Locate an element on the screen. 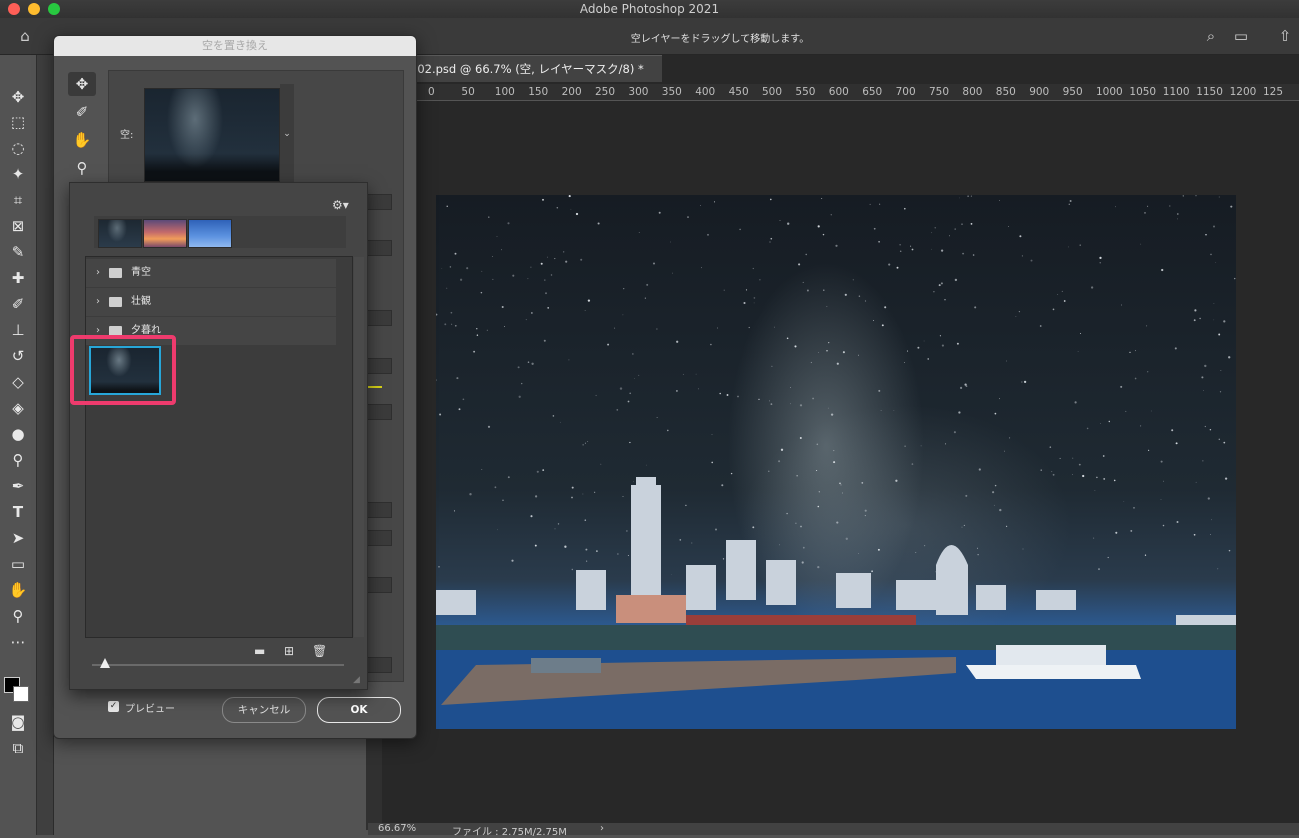 The height and width of the screenshot is (838, 1299). move-tool-icon: ✥ is located at coordinates (18, 97).